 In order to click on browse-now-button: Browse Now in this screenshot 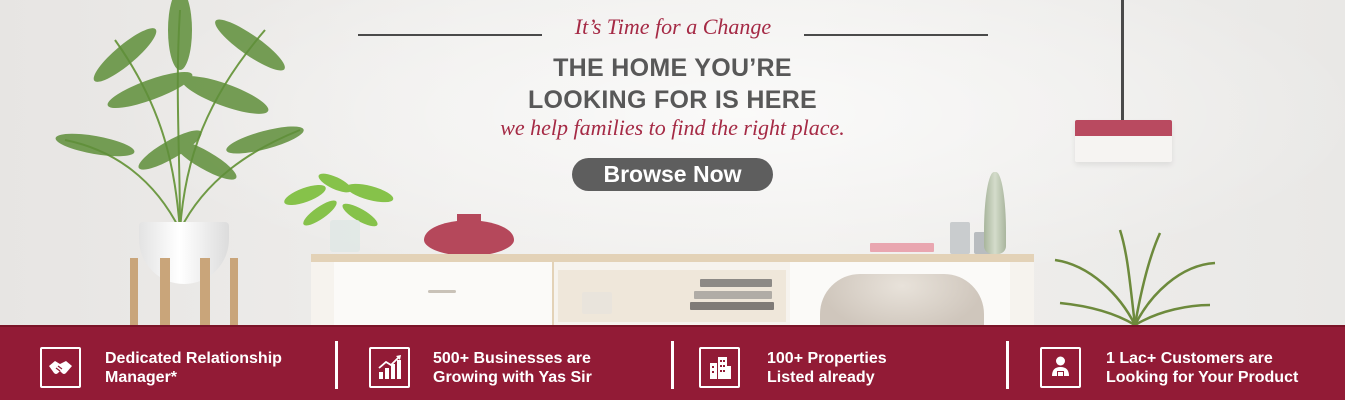, I will do `click(672, 174)`.